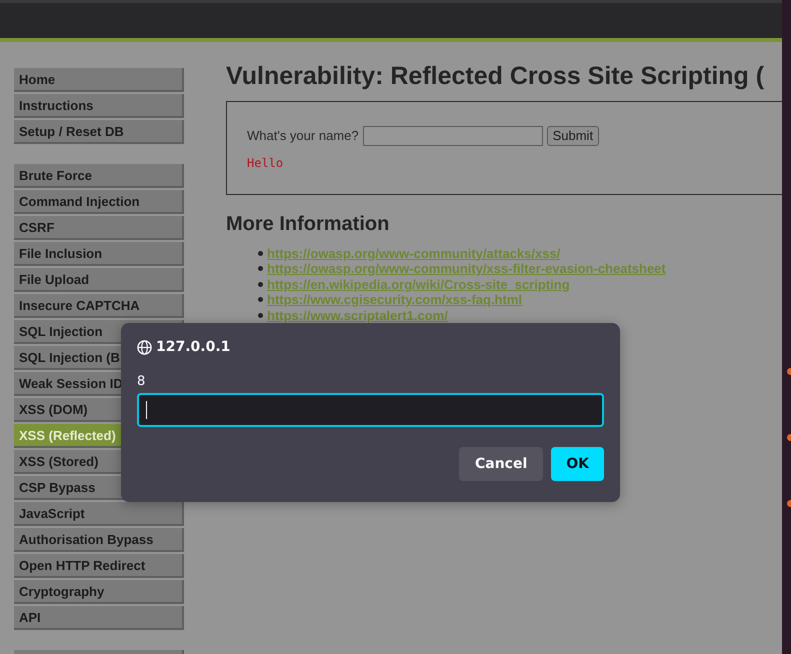 Image resolution: width=791 pixels, height=654 pixels. What do you see at coordinates (99, 566) in the screenshot?
I see `menu-item: Open HTTP Redirect` at bounding box center [99, 566].